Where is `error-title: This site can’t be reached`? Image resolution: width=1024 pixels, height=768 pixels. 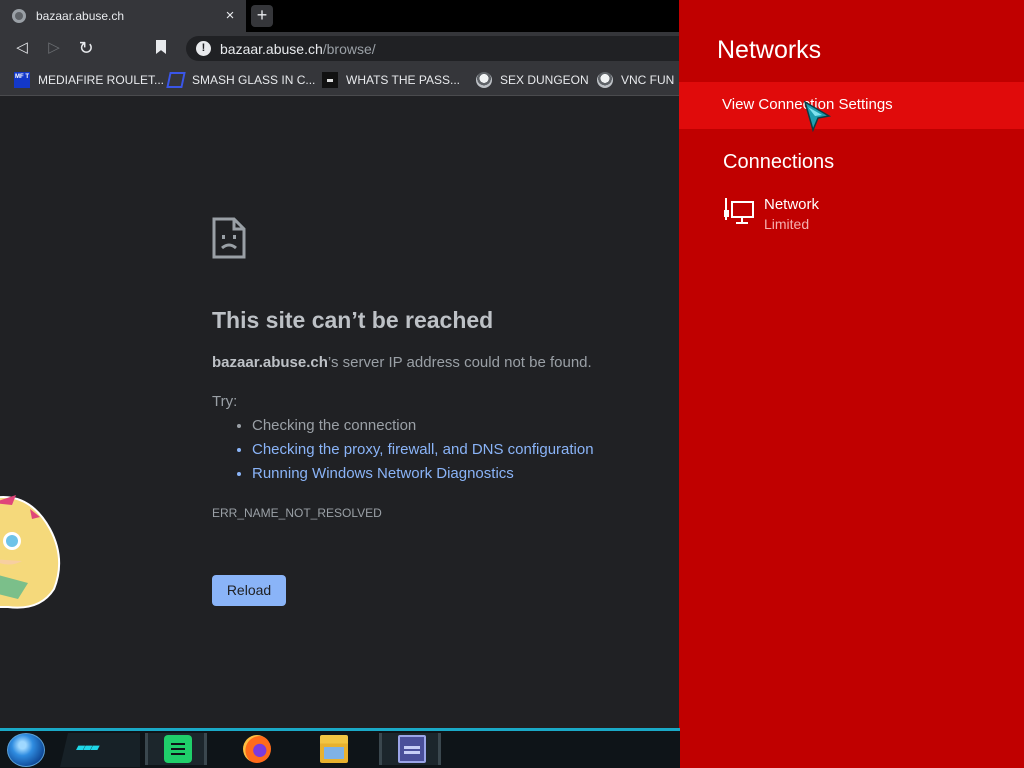 error-title: This site can’t be reached is located at coordinates (353, 320).